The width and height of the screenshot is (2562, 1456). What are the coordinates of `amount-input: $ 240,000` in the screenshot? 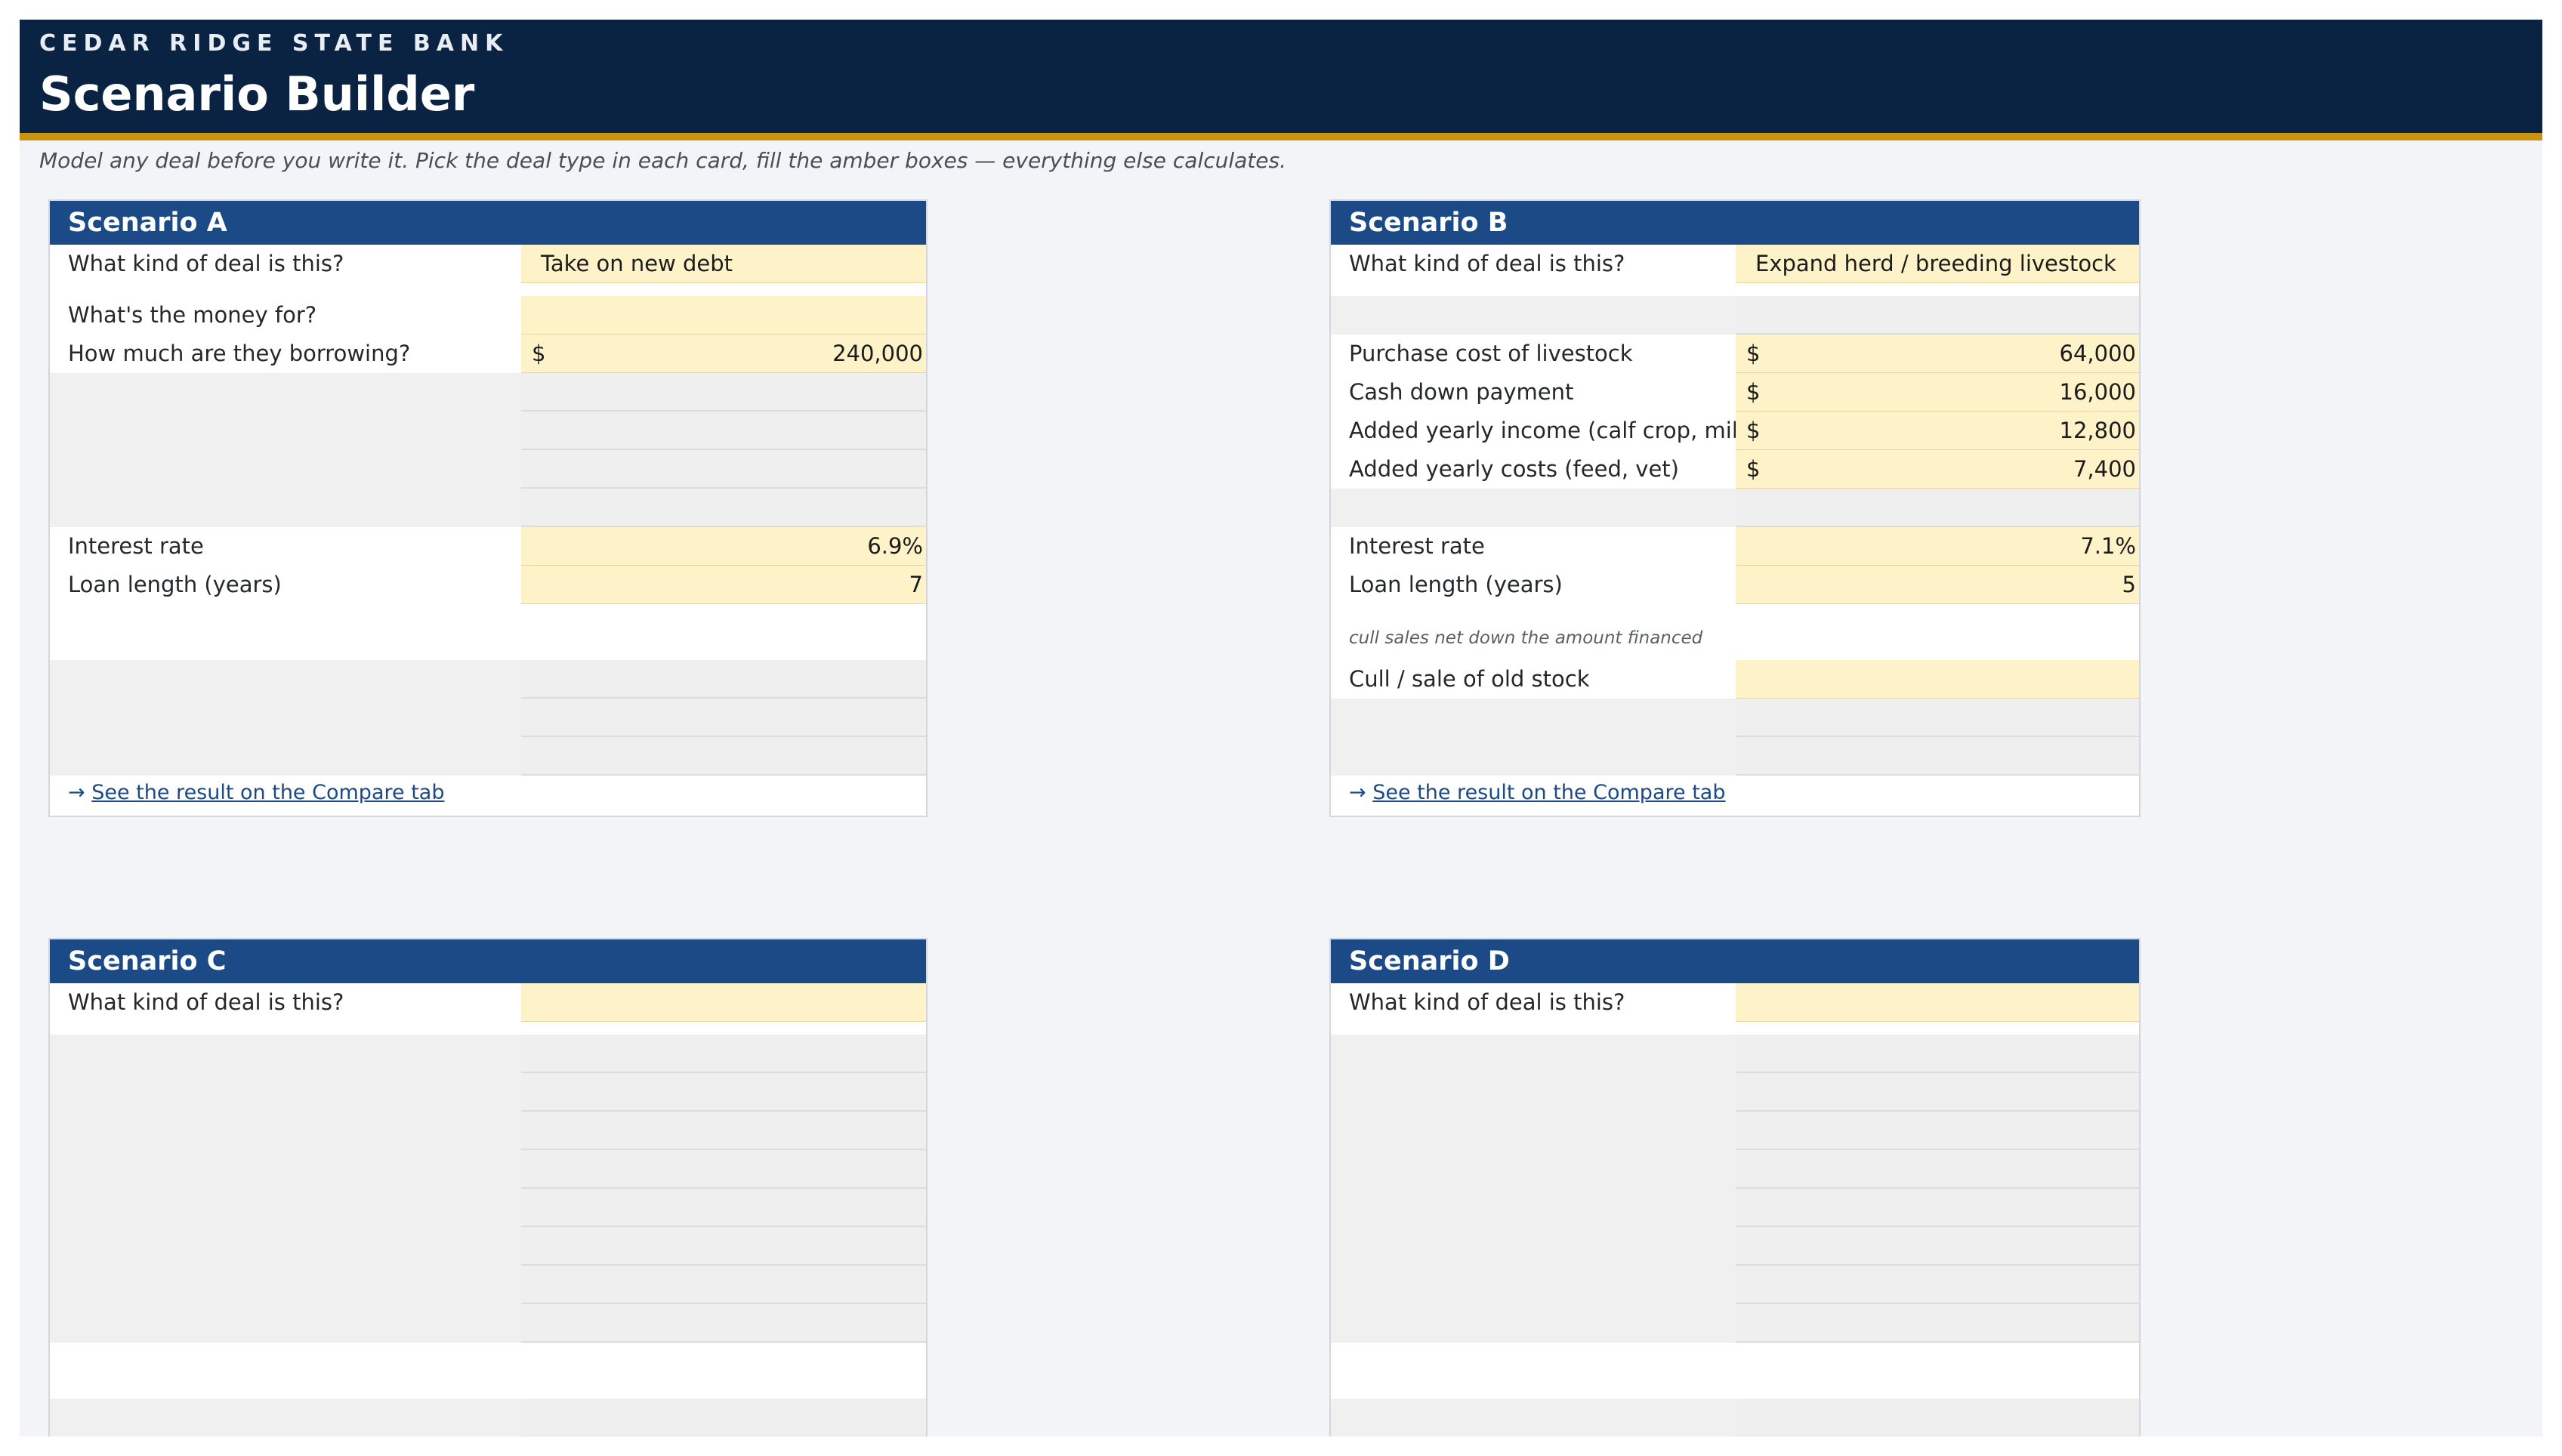 It's located at (723, 354).